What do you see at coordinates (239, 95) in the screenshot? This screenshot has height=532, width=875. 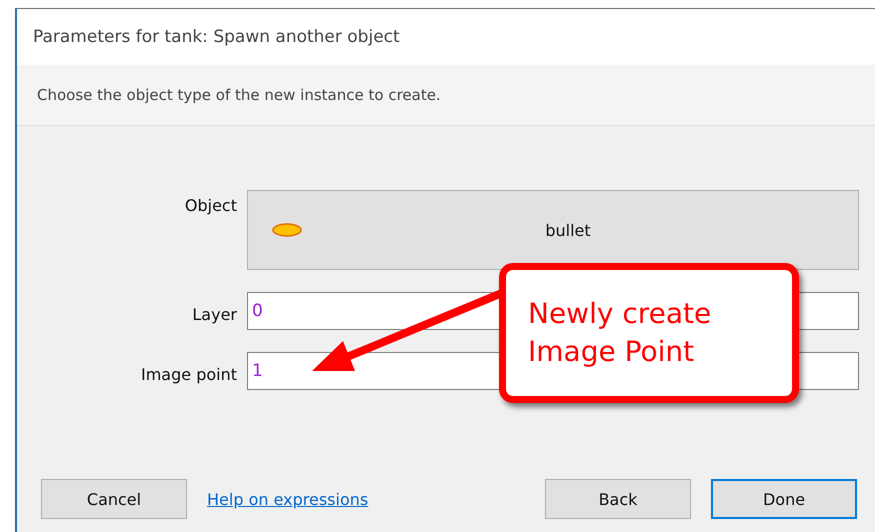 I see `instruction-text: Choose the object type of the new instance to create.` at bounding box center [239, 95].